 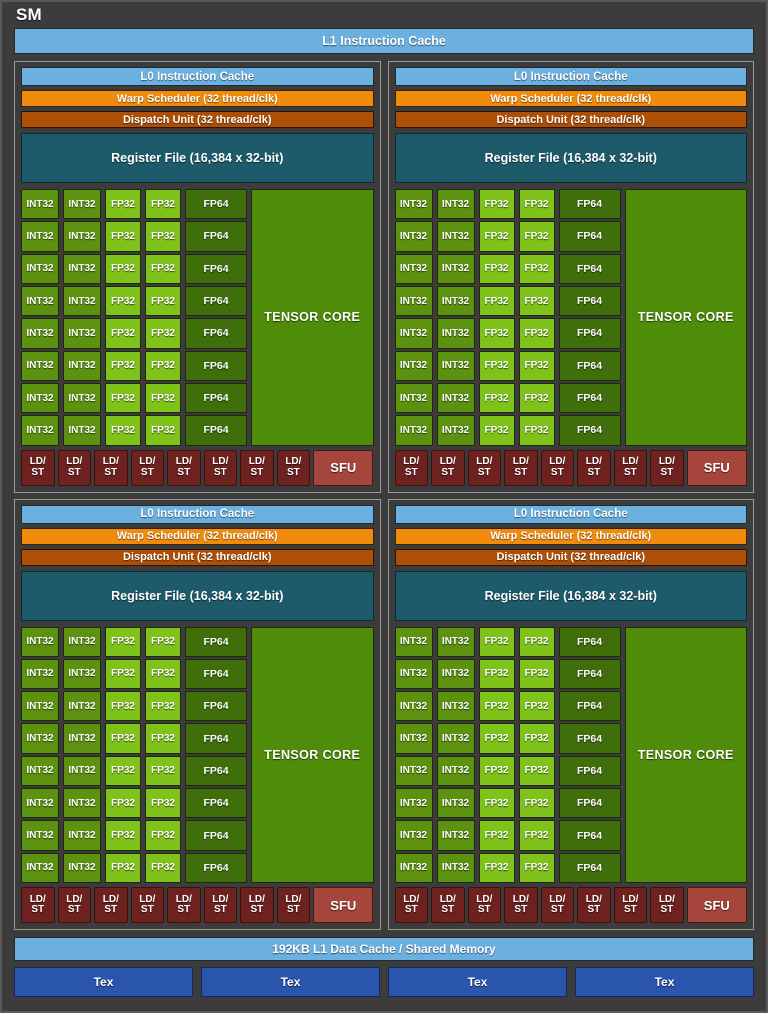 What do you see at coordinates (589, 317) in the screenshot?
I see `core-column-fp64: FP64 FP64 FP64 FP64 FP64 FP64 FP64 FP64` at bounding box center [589, 317].